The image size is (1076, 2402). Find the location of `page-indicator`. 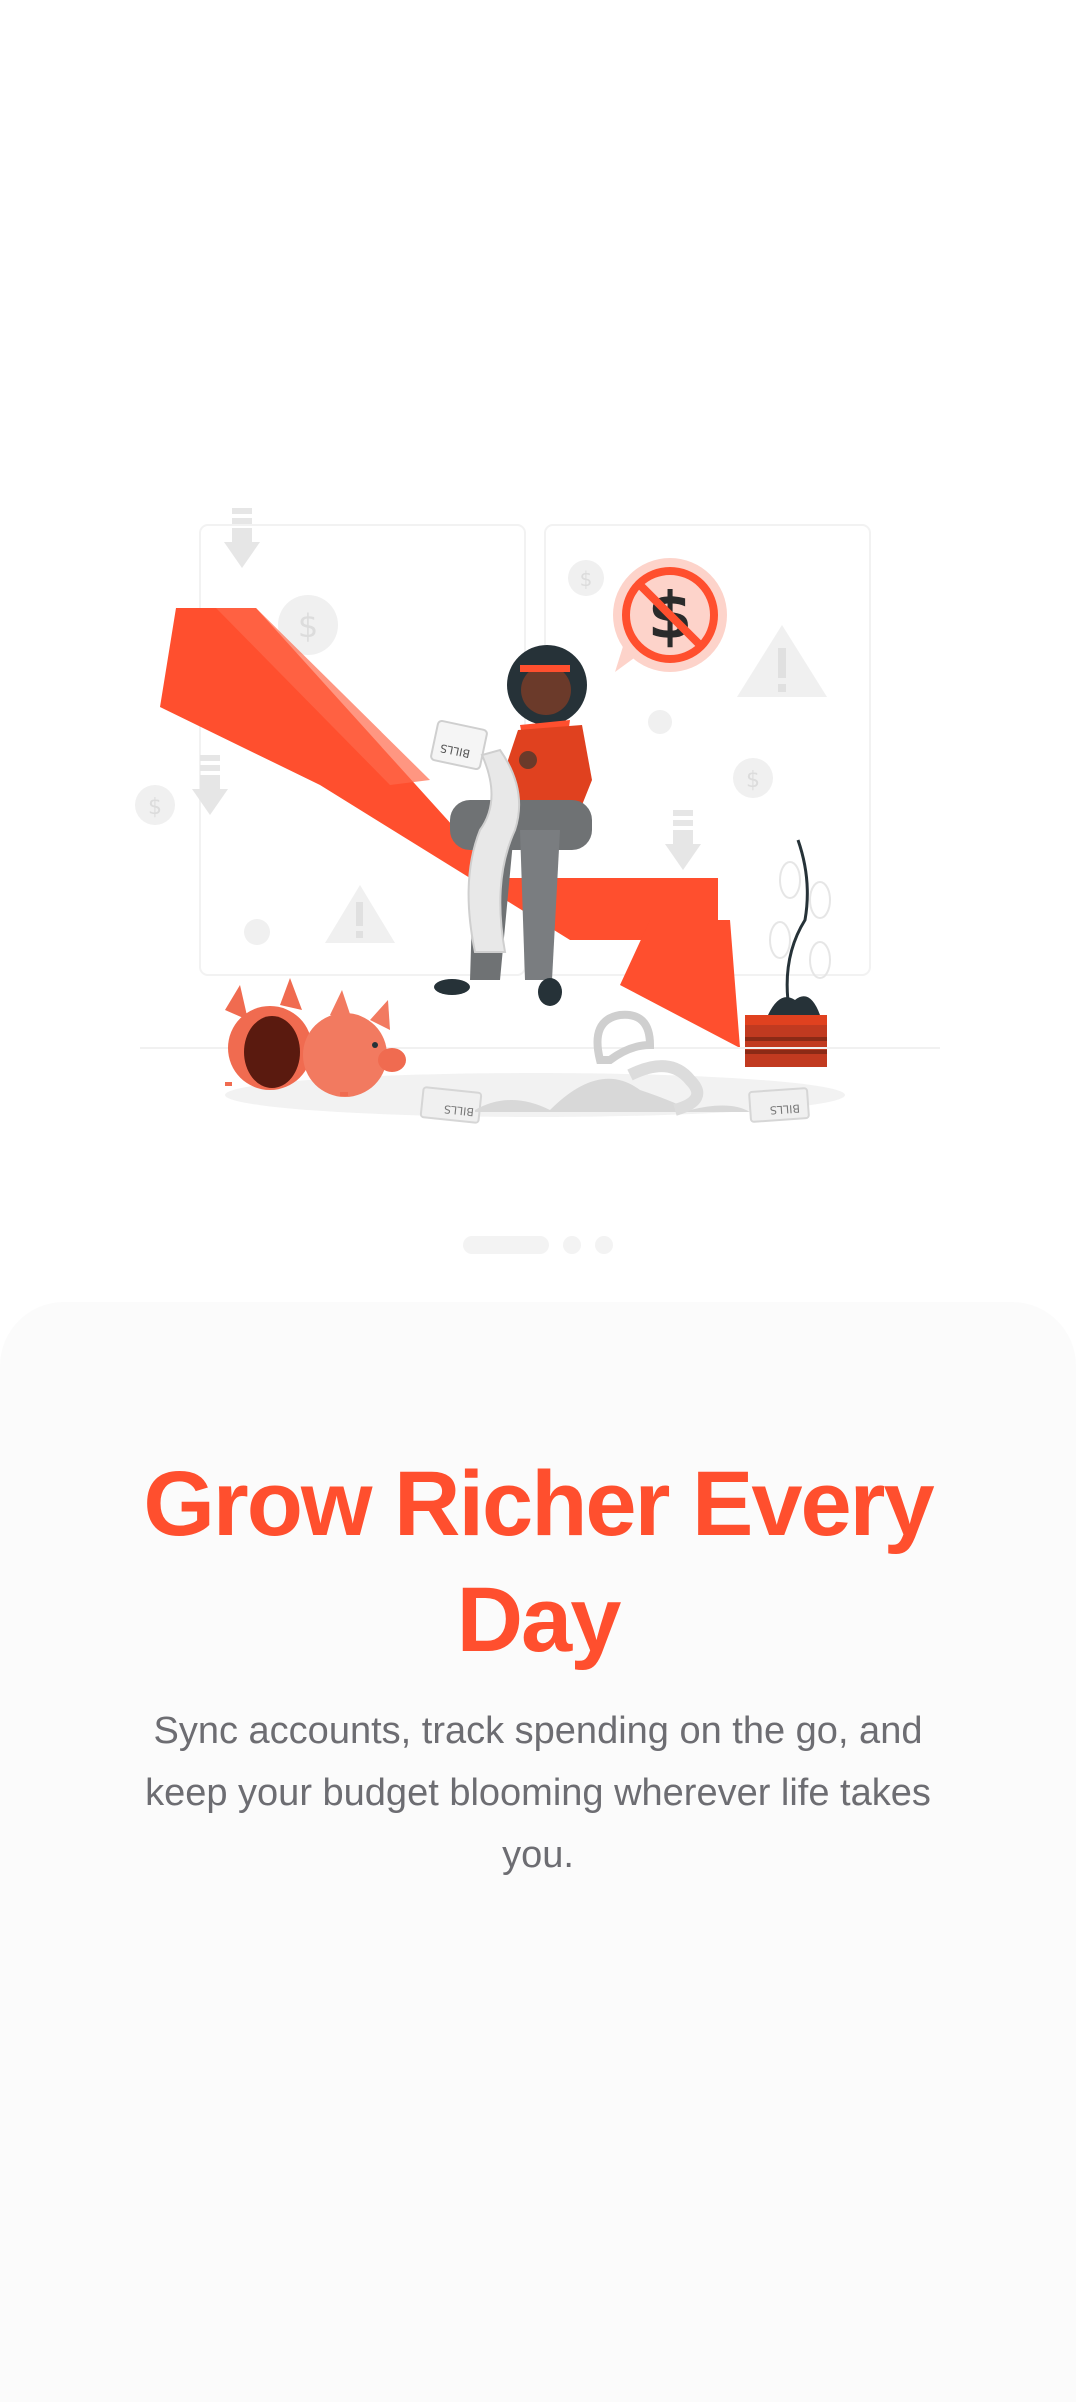

page-indicator is located at coordinates (538, 1245).